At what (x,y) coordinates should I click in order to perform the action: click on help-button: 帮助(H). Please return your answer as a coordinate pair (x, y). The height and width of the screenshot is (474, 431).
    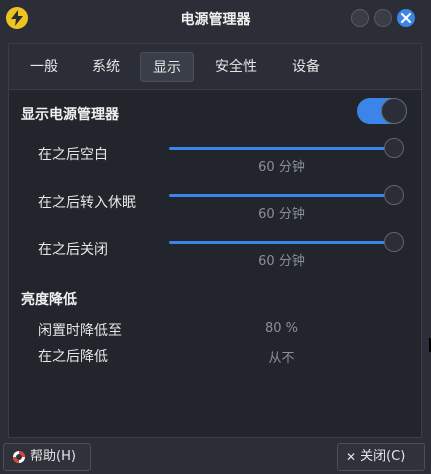
    Looking at the image, I should click on (47, 457).